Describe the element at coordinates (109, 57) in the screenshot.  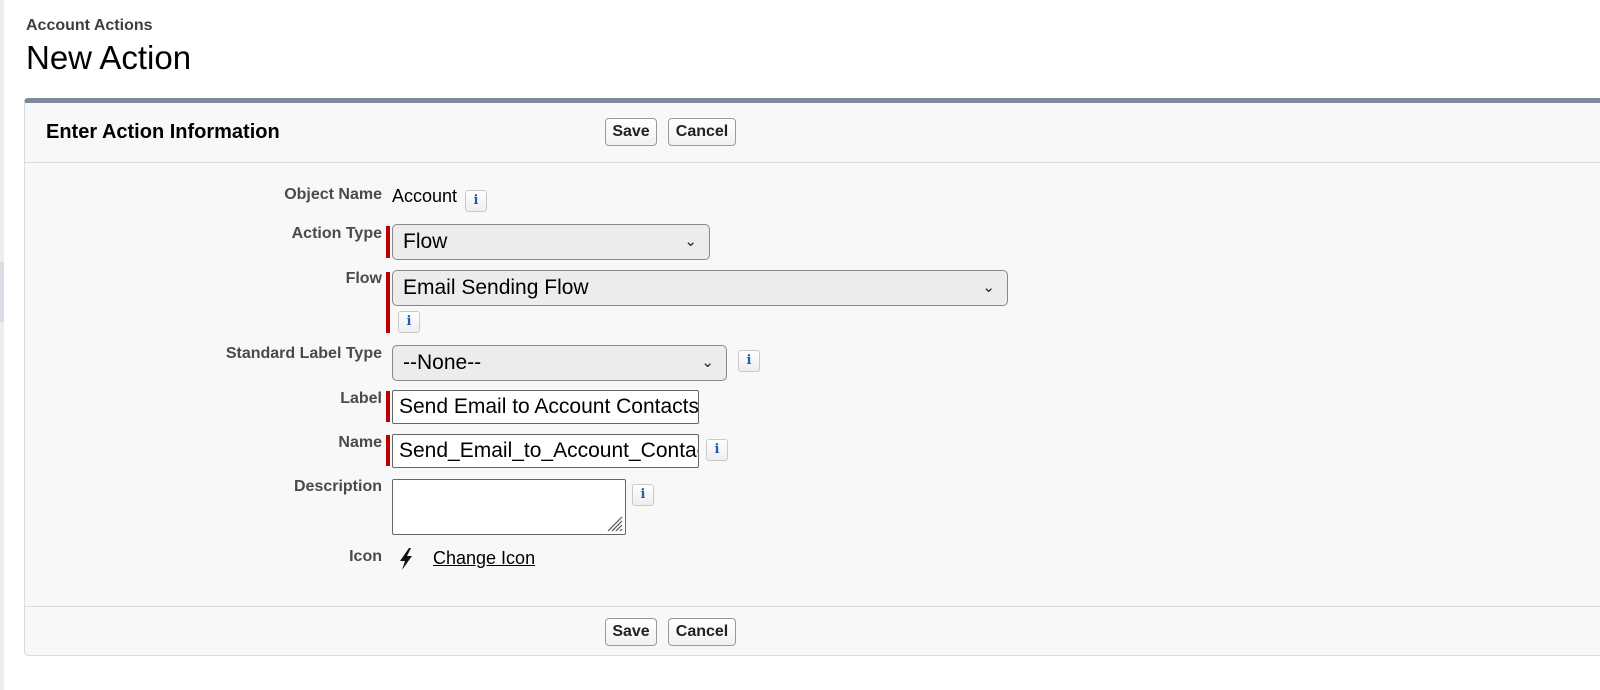
I see `page-title: New Action` at that location.